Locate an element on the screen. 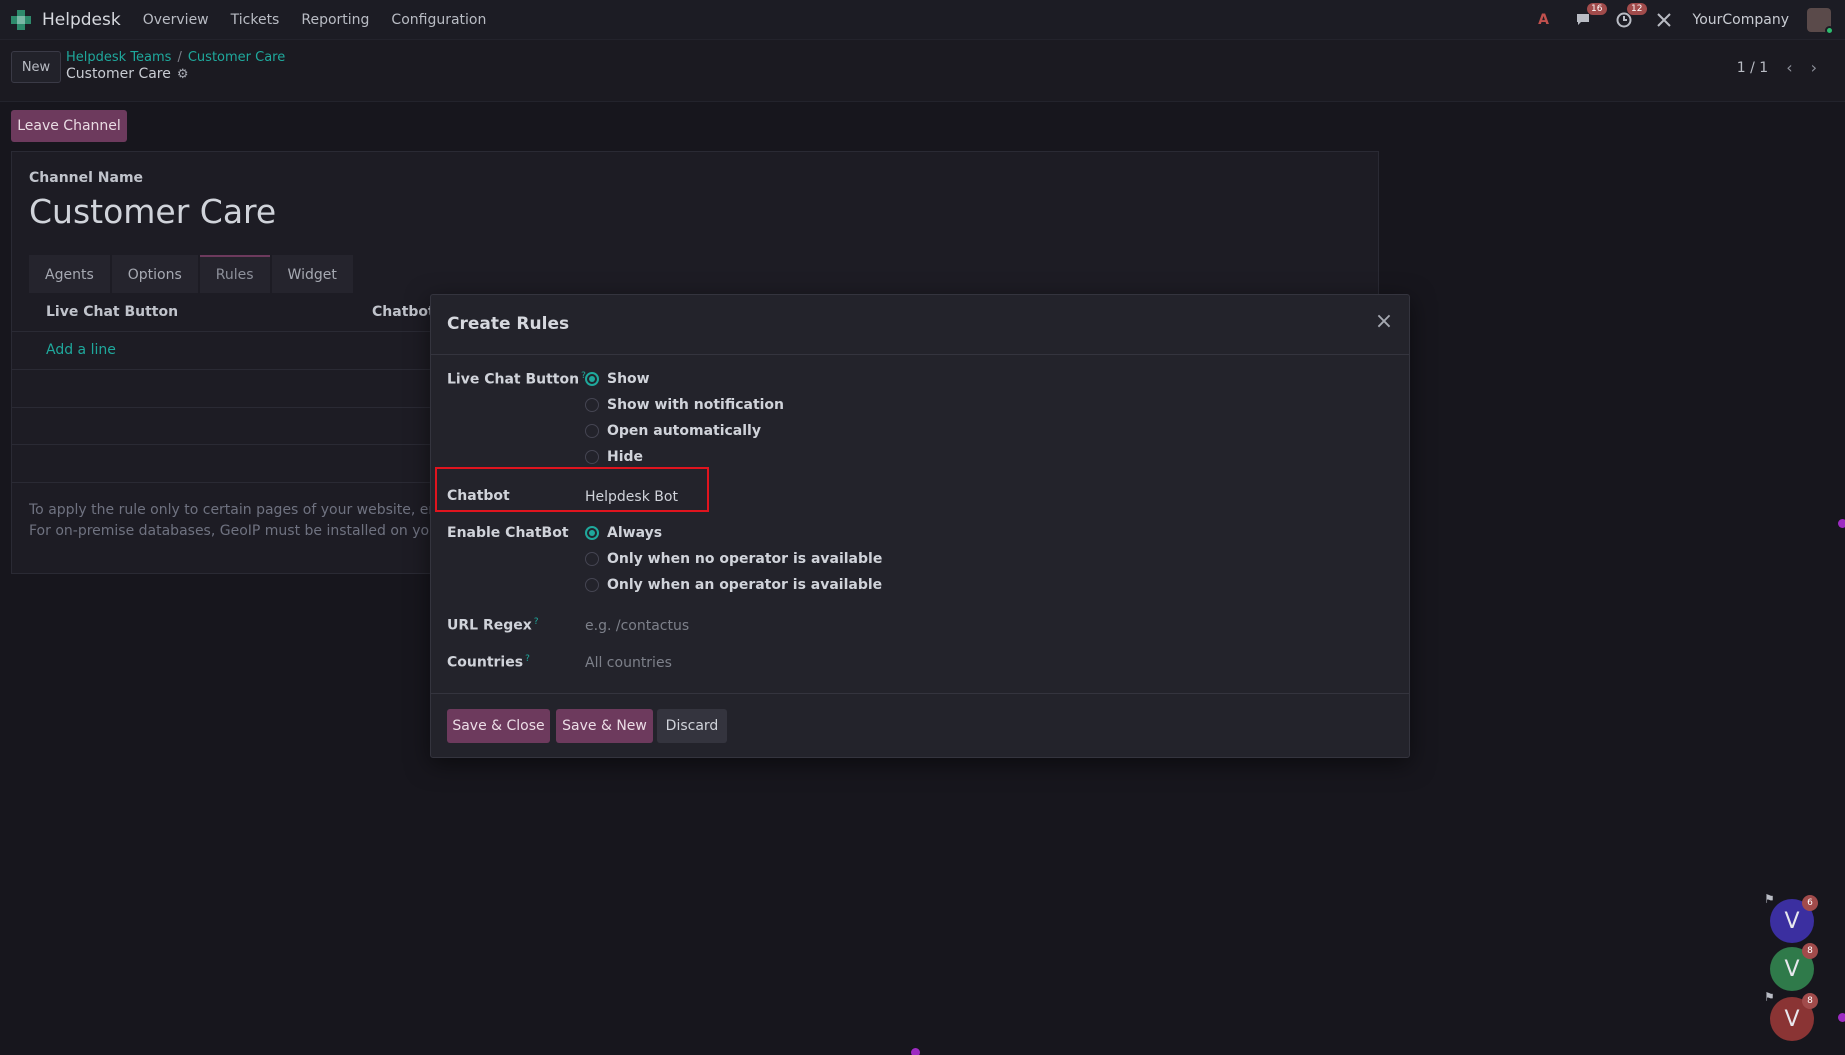  tab-widget: Widget is located at coordinates (312, 274).